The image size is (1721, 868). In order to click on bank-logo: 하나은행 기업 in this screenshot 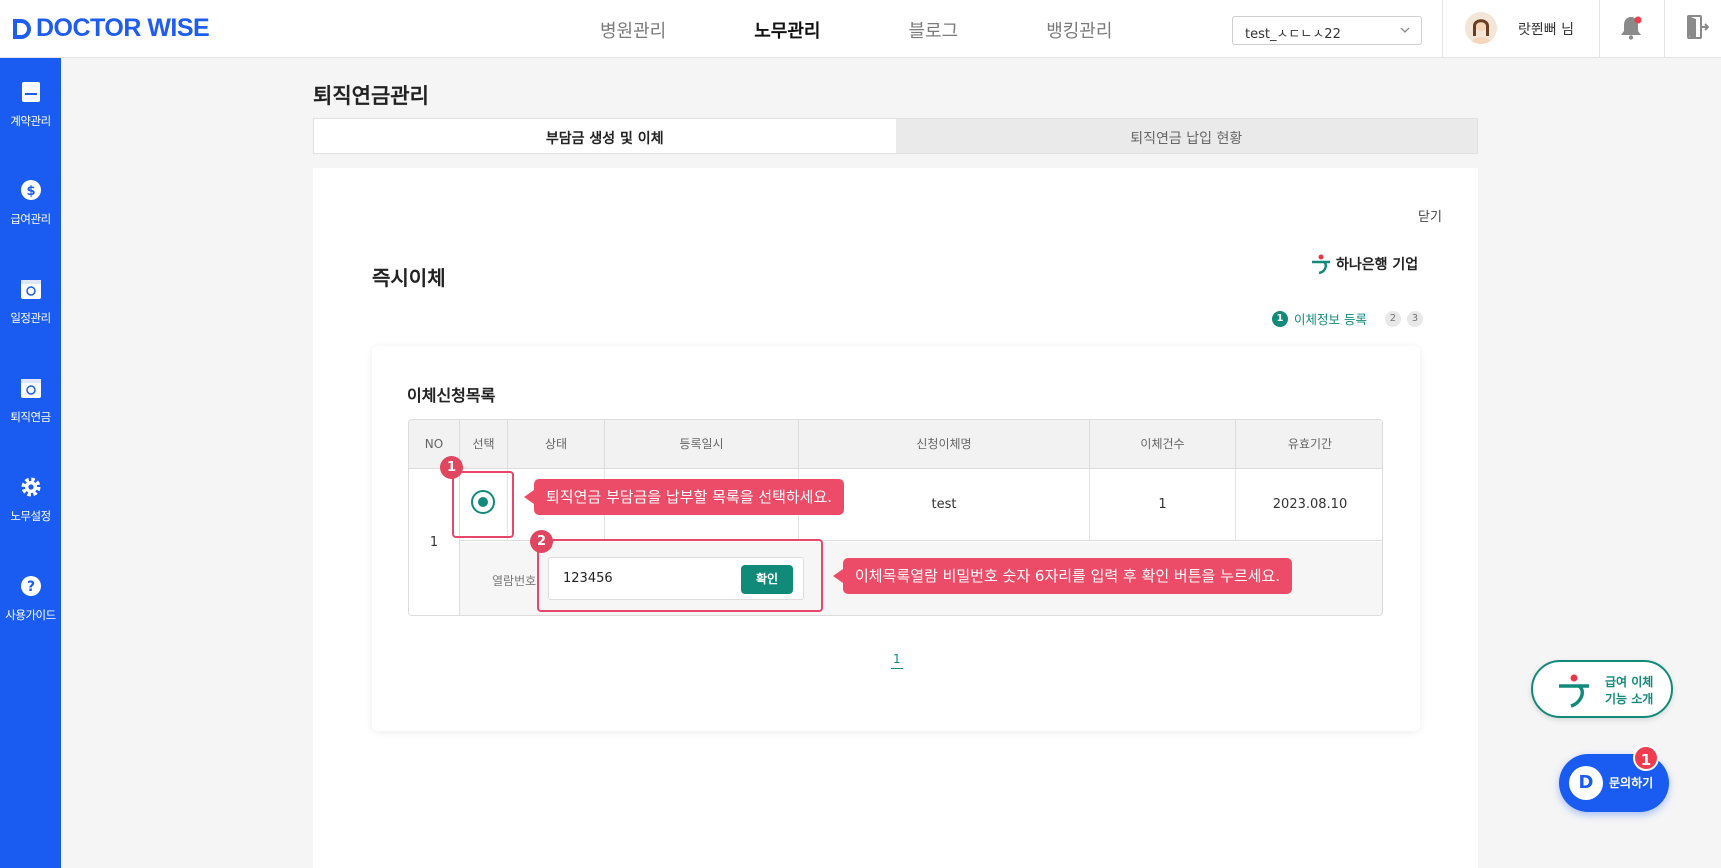, I will do `click(1364, 264)`.